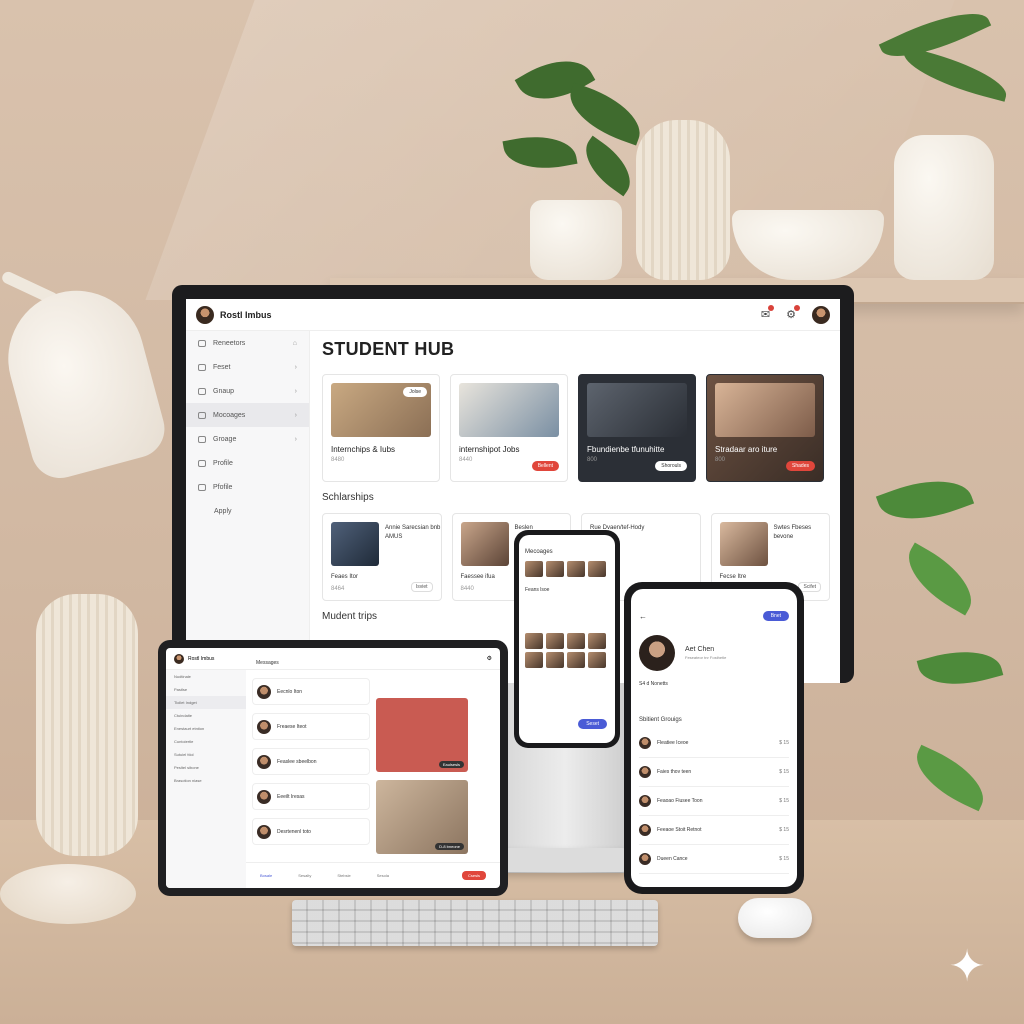 The image size is (1024, 1024). Describe the element at coordinates (247, 415) in the screenshot. I see `sidebar-item-mocoages: Mocoages ›` at that location.